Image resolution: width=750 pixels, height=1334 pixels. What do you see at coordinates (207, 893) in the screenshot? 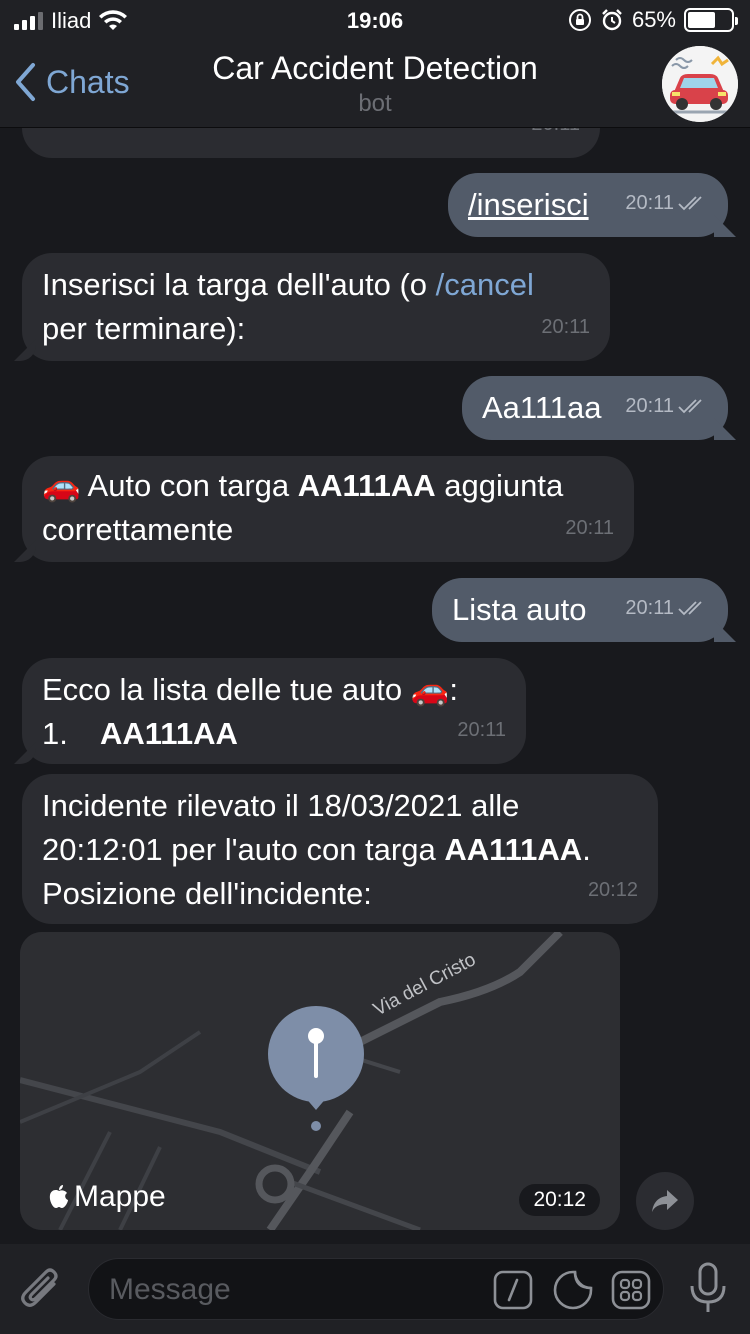
I see `text-part: Posizione dell'incidente:` at bounding box center [207, 893].